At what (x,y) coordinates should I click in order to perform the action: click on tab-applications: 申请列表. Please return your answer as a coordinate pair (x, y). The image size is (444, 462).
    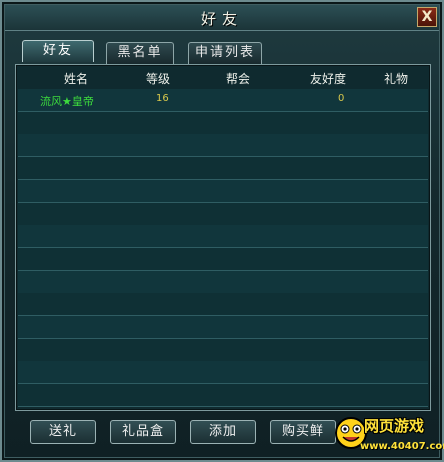
    Looking at the image, I should click on (225, 53).